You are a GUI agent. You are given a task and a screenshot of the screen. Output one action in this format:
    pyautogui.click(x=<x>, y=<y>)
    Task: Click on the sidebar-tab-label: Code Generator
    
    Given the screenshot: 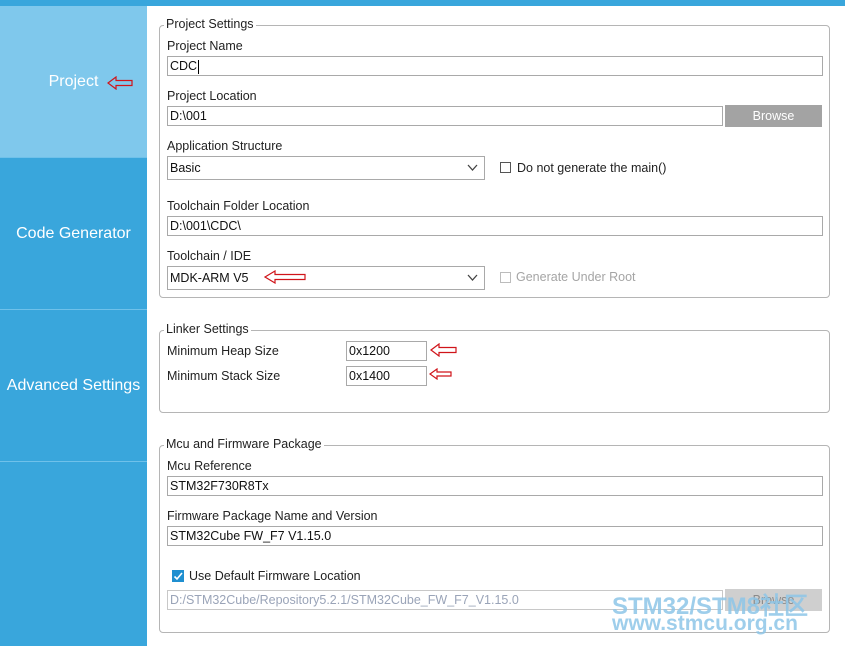 What is the action you would take?
    pyautogui.click(x=73, y=233)
    